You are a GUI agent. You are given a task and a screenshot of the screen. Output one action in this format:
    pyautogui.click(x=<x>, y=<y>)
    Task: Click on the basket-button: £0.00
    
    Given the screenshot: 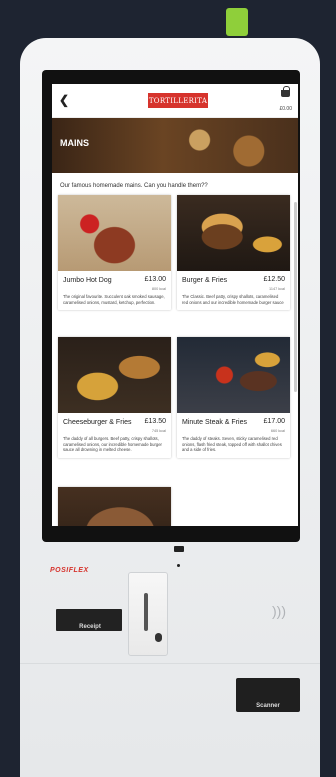 What is the action you would take?
    pyautogui.click(x=285, y=100)
    